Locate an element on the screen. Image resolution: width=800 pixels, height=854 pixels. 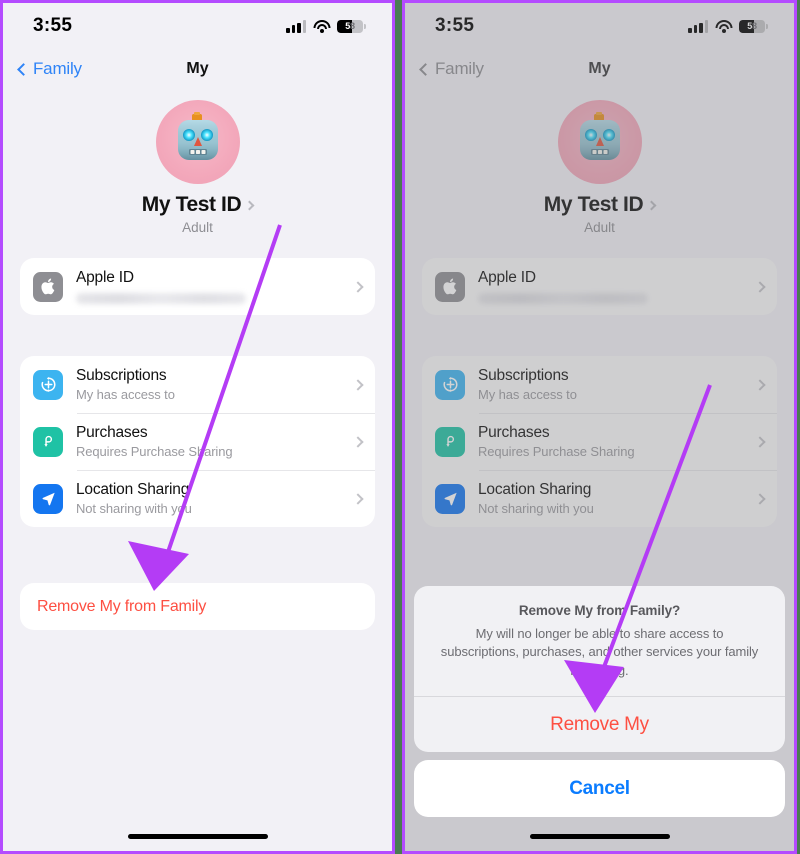
remove-from-family-button: Remove My from Family is located at coordinates (197, 606).